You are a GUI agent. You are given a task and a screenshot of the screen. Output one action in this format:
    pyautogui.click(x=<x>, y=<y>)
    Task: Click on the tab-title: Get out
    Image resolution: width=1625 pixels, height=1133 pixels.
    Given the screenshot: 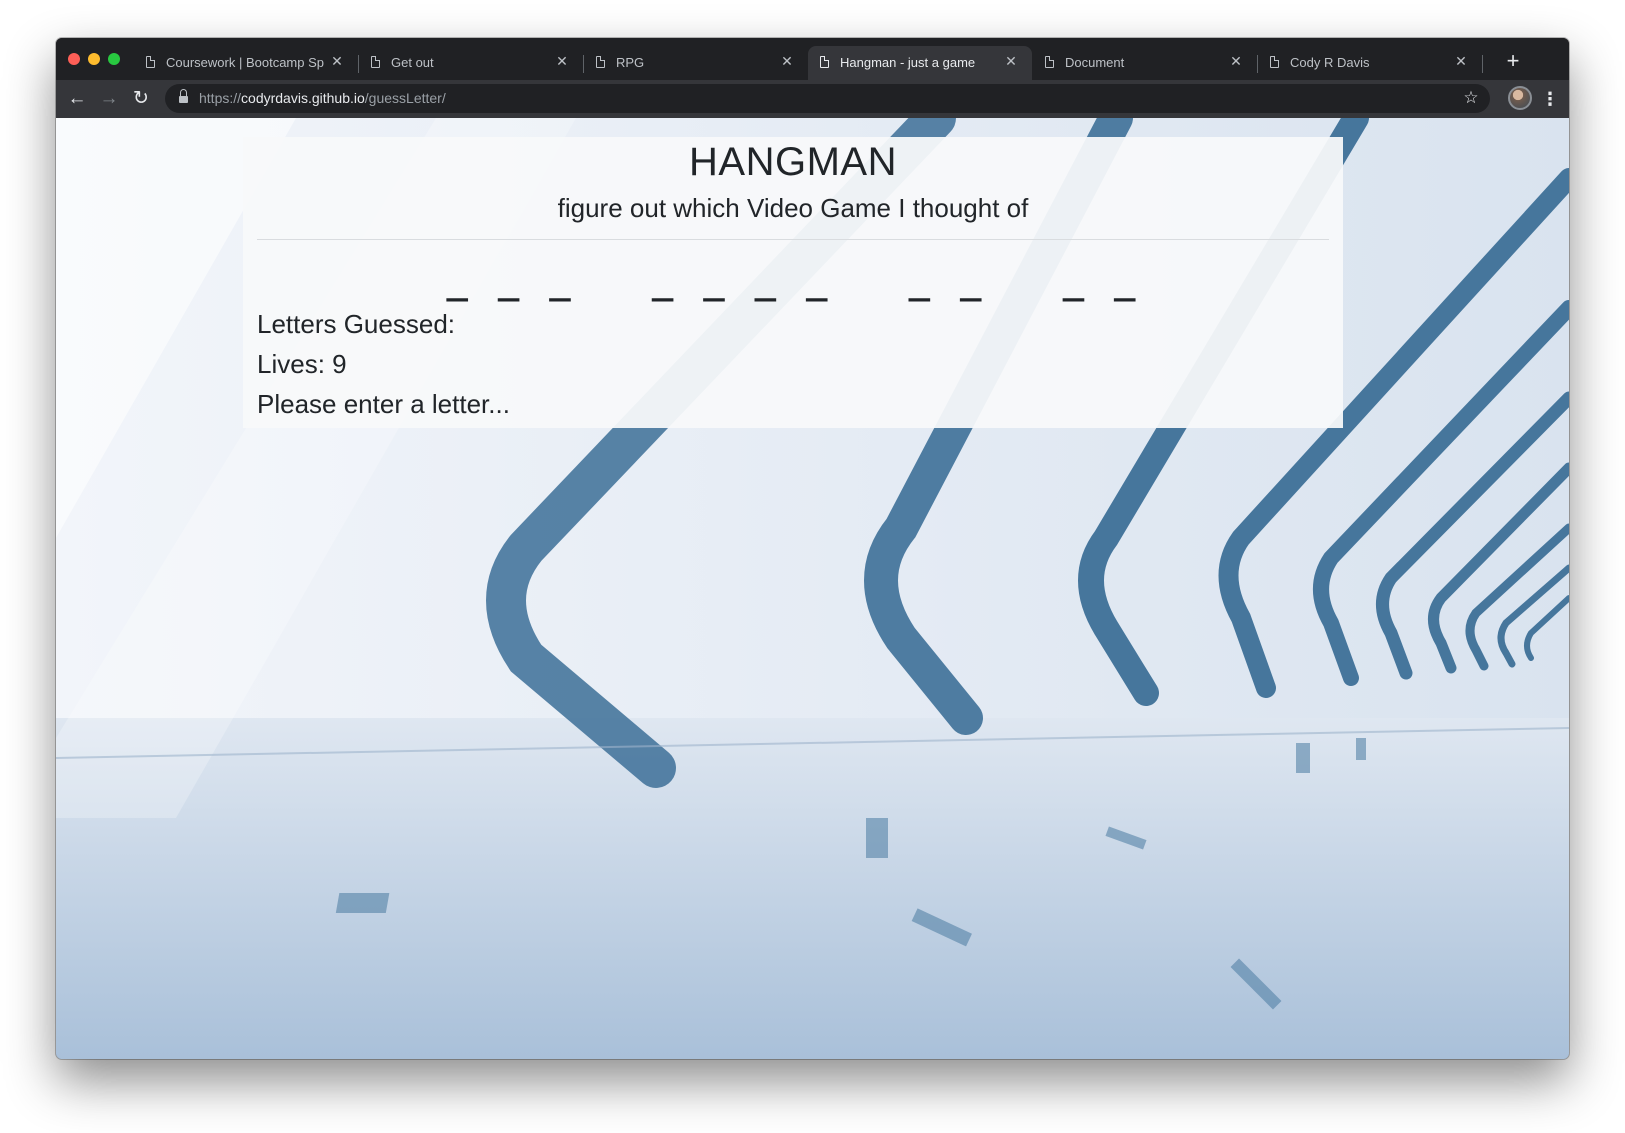 What is the action you would take?
    pyautogui.click(x=412, y=62)
    